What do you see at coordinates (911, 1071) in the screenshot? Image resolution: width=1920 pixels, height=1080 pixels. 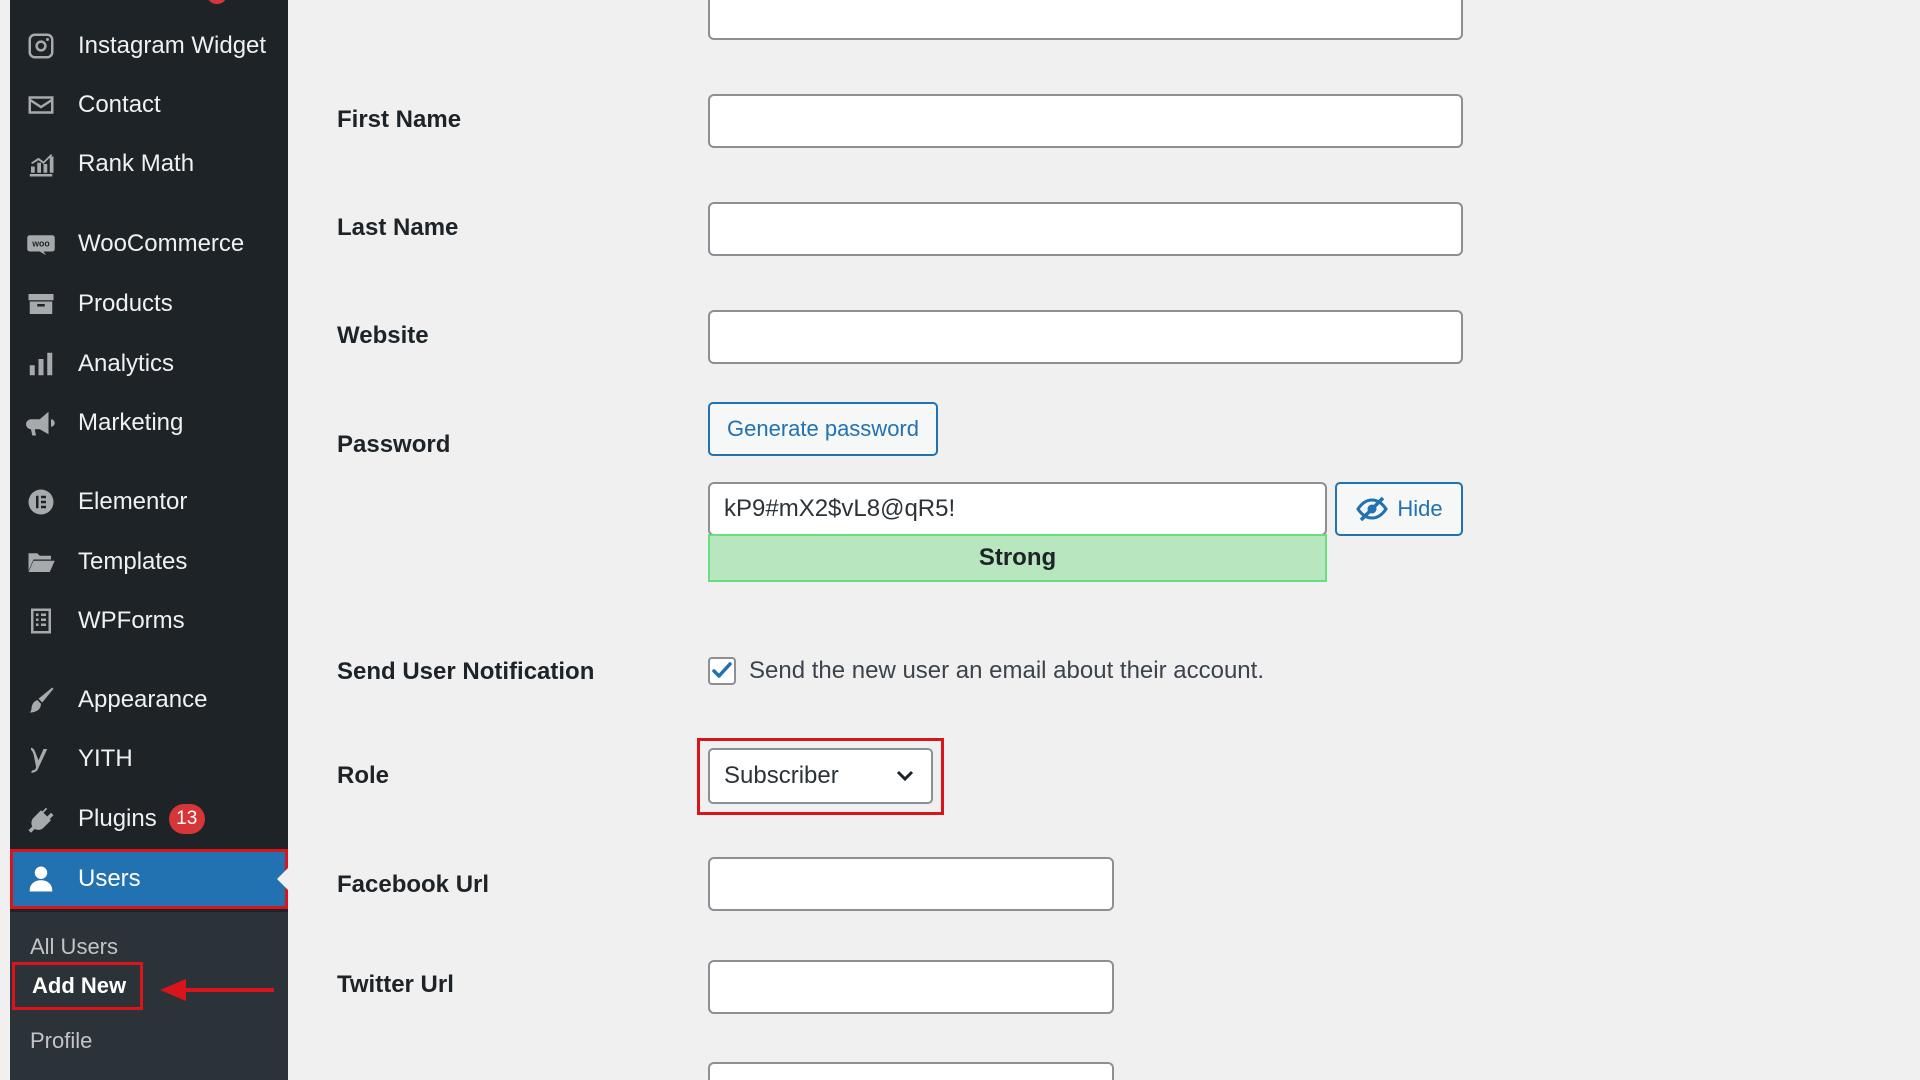 I see `next-url-input` at bounding box center [911, 1071].